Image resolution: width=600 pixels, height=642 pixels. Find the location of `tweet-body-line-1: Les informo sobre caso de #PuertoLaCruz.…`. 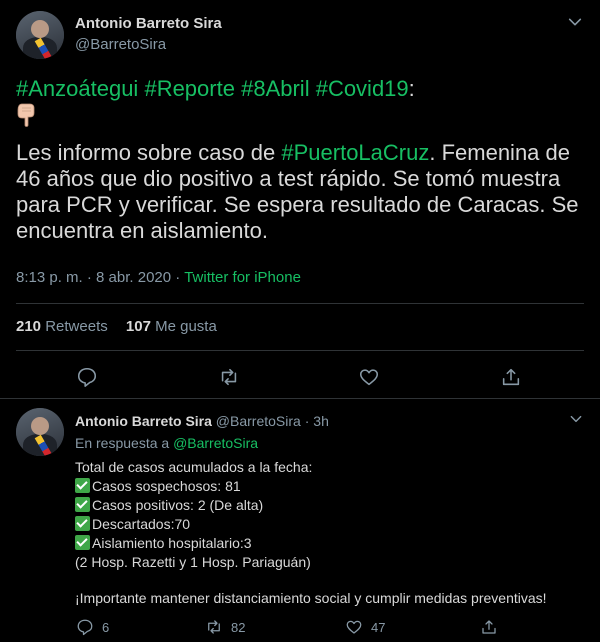

tweet-body-line-1: Les informo sobre caso de #PuertoLaCruz.… is located at coordinates (301, 153).